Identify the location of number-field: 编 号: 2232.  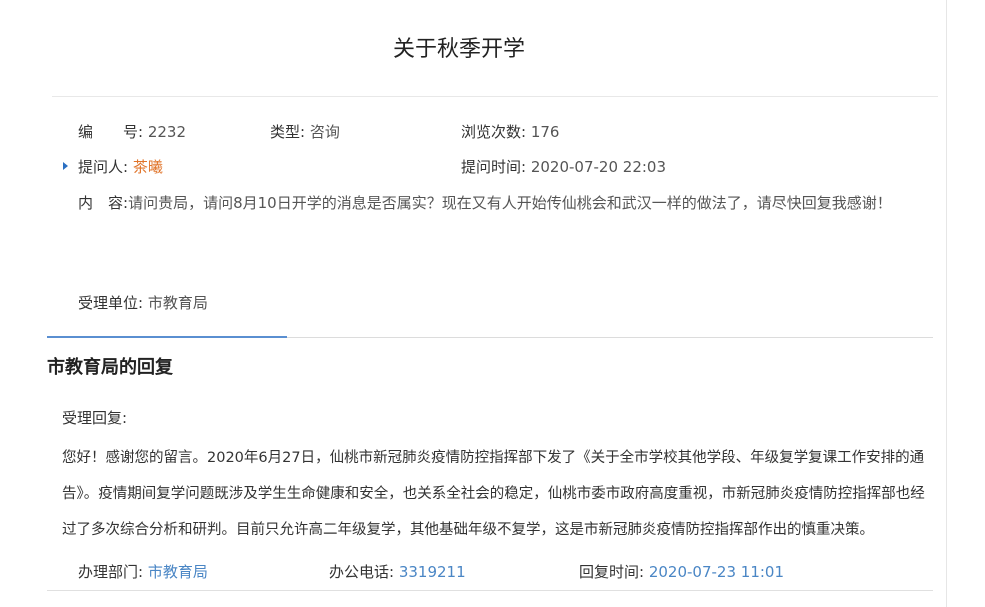
(132, 132).